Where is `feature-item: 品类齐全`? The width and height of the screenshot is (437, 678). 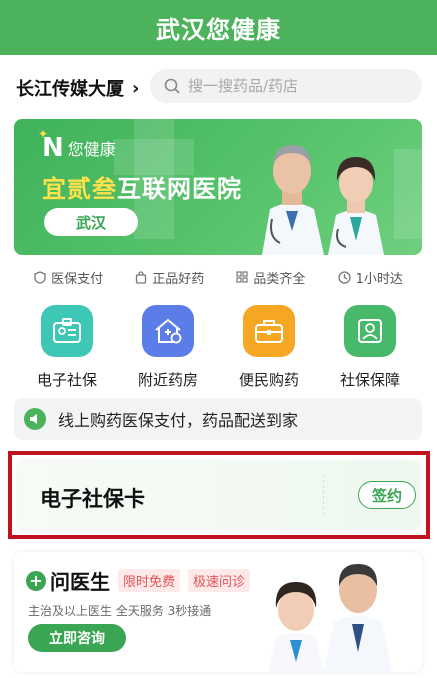 feature-item: 品类齐全 is located at coordinates (270, 277).